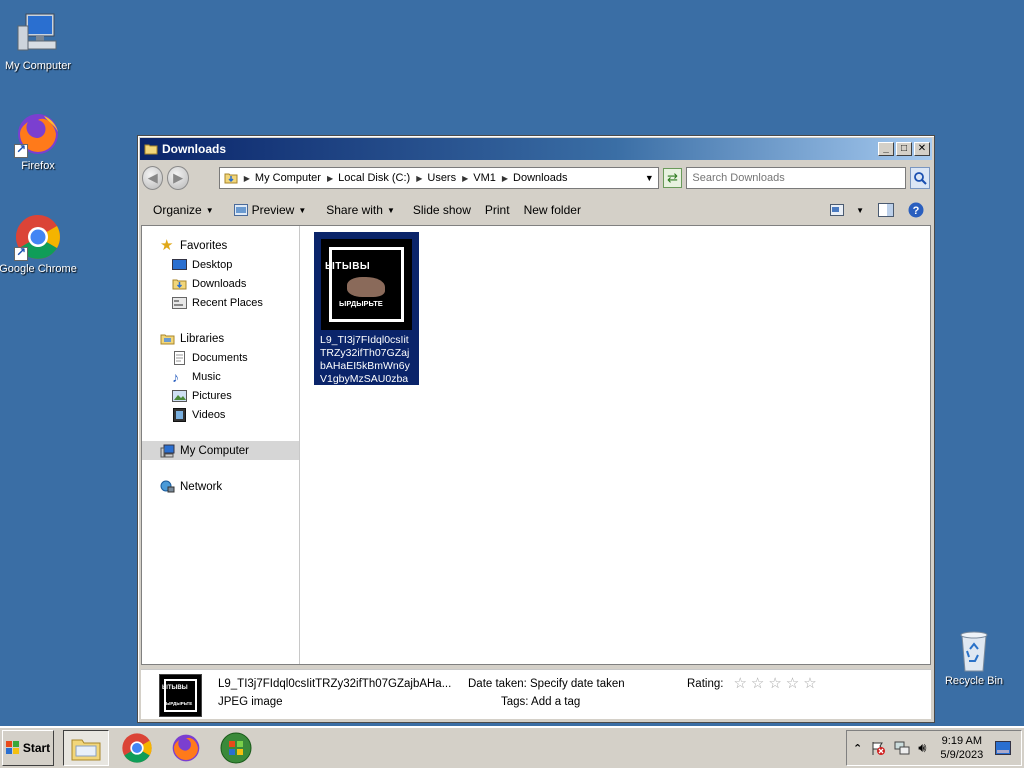  What do you see at coordinates (360, 210) in the screenshot?
I see `share-with-menu: Share with ▼` at bounding box center [360, 210].